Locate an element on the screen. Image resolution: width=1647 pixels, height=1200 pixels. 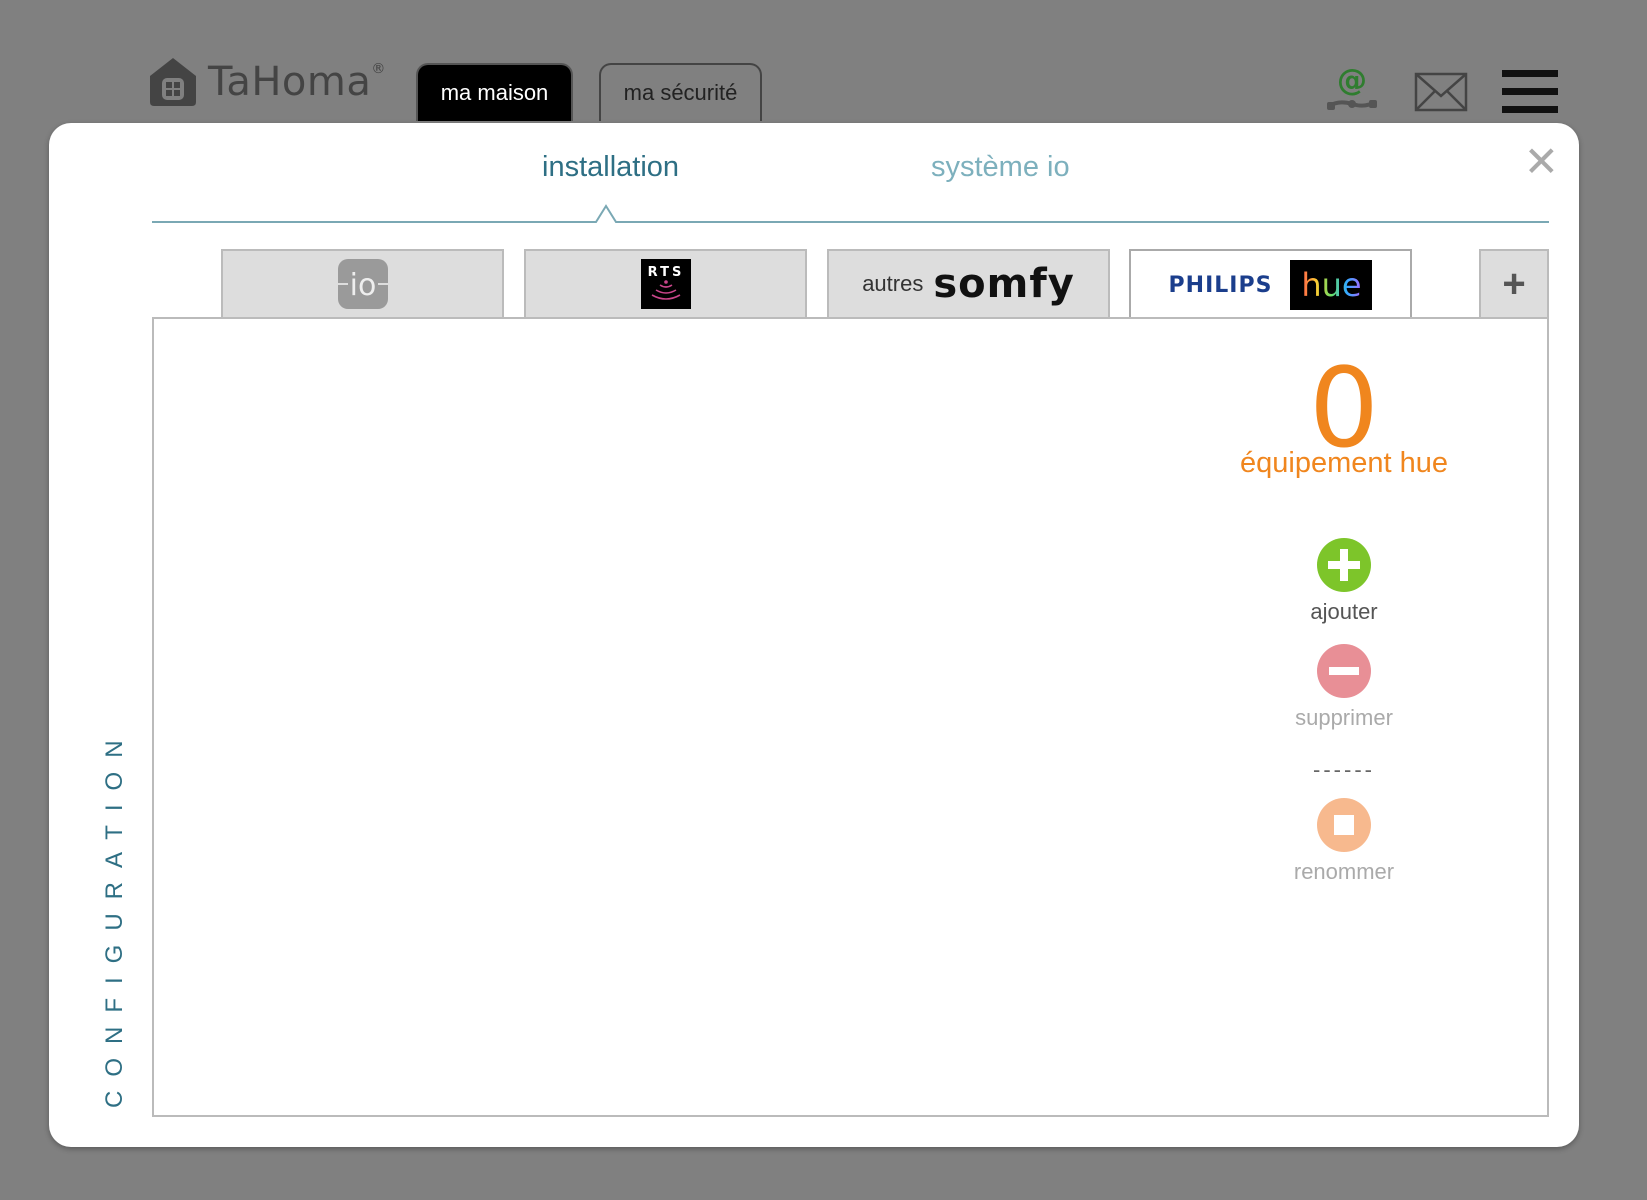
rename-equipment-button: renommer is located at coordinates (1344, 841).